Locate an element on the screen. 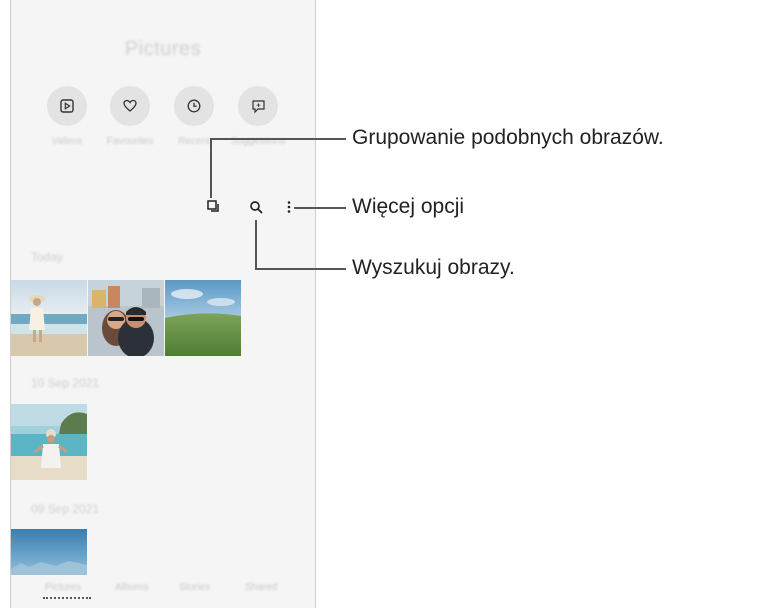  sky-photo is located at coordinates (49, 552).